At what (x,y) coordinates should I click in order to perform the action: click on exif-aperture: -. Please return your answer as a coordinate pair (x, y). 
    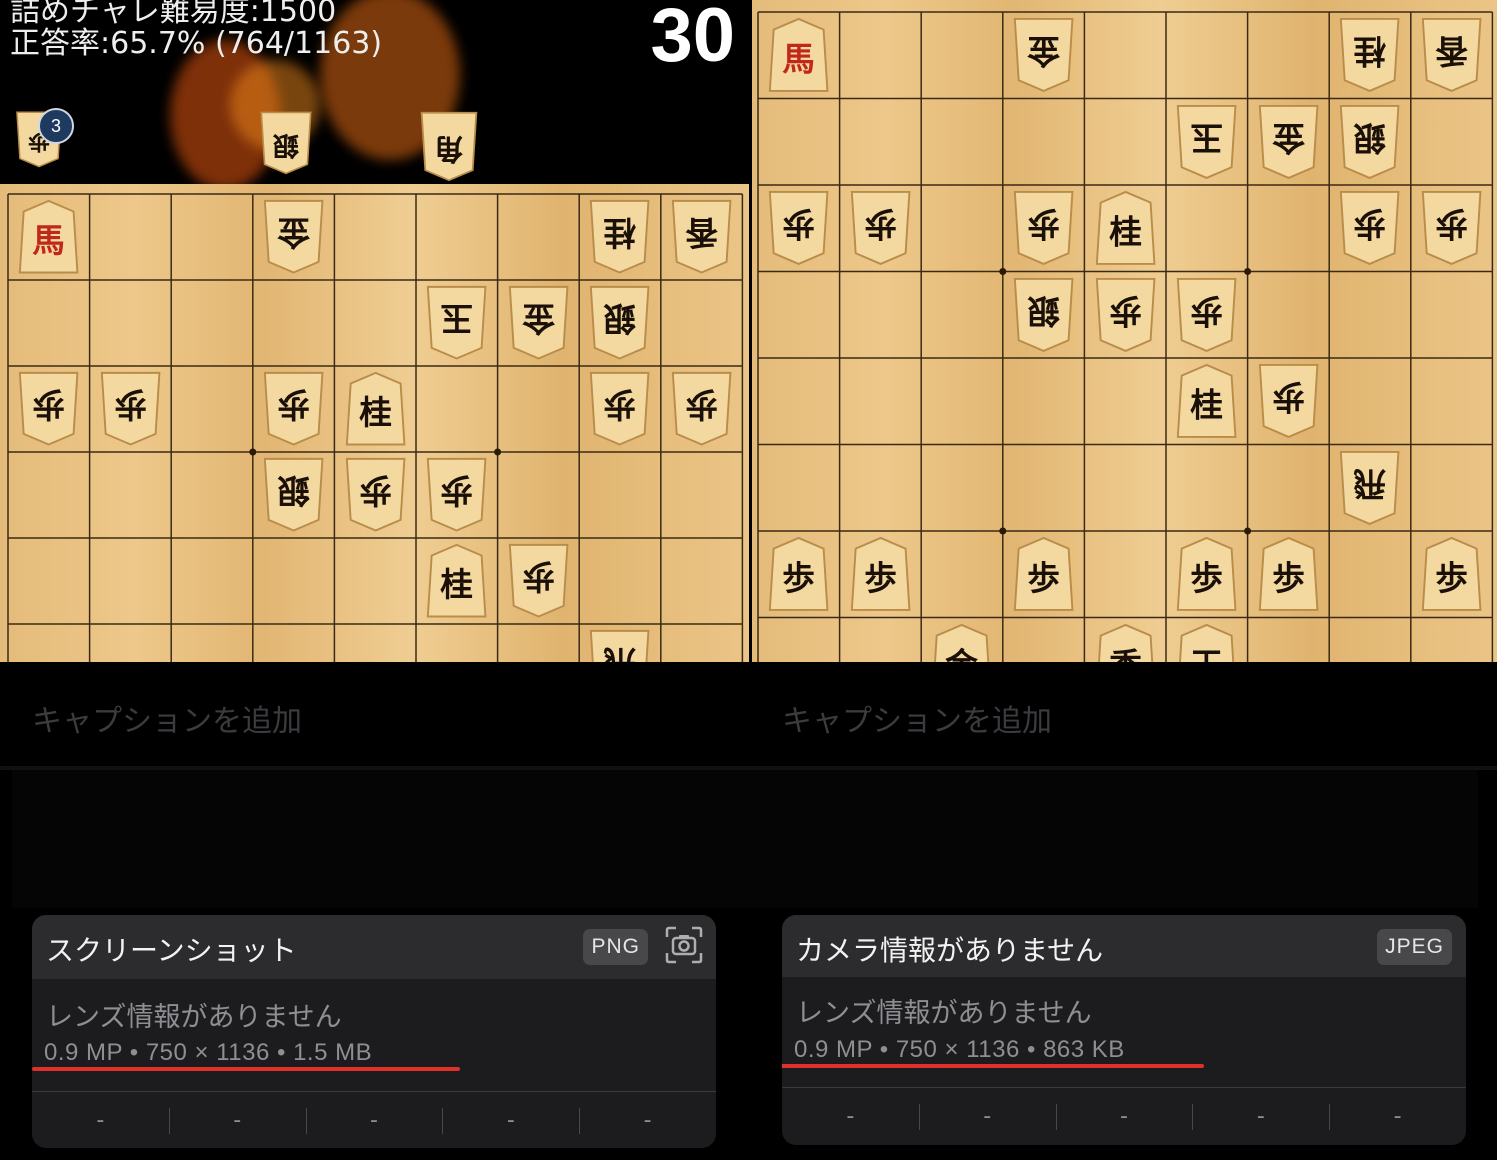
    Looking at the image, I should click on (1260, 1116).